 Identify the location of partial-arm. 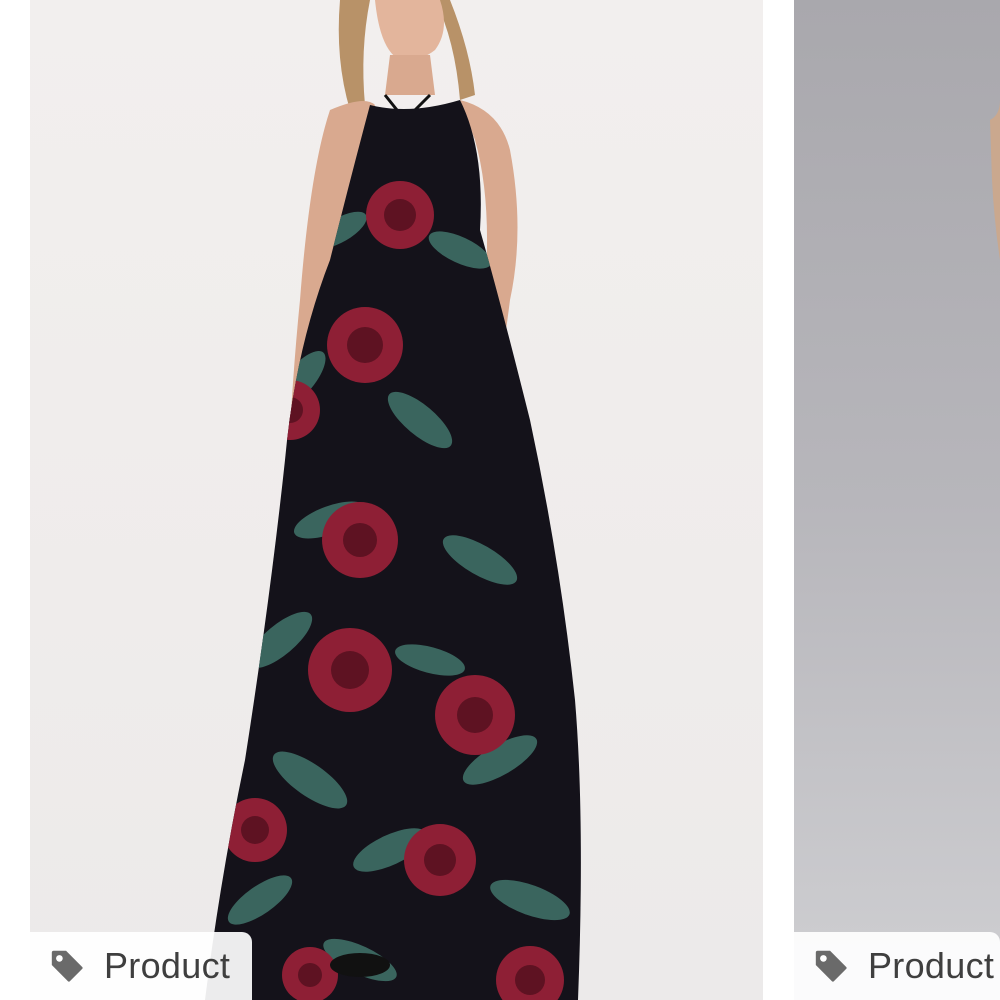
(995, 180).